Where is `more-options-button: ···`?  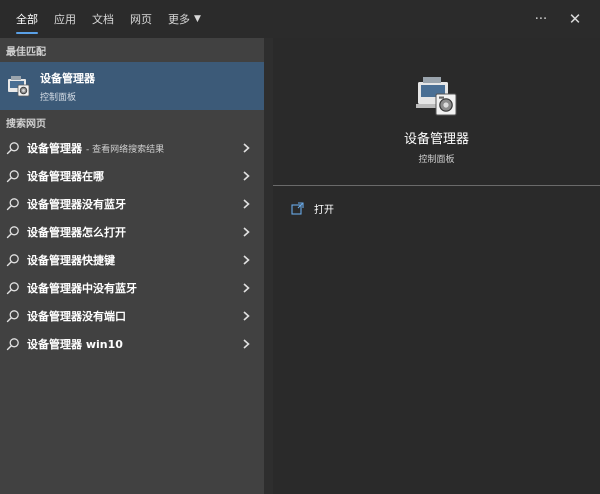
more-options-button: ··· is located at coordinates (541, 19).